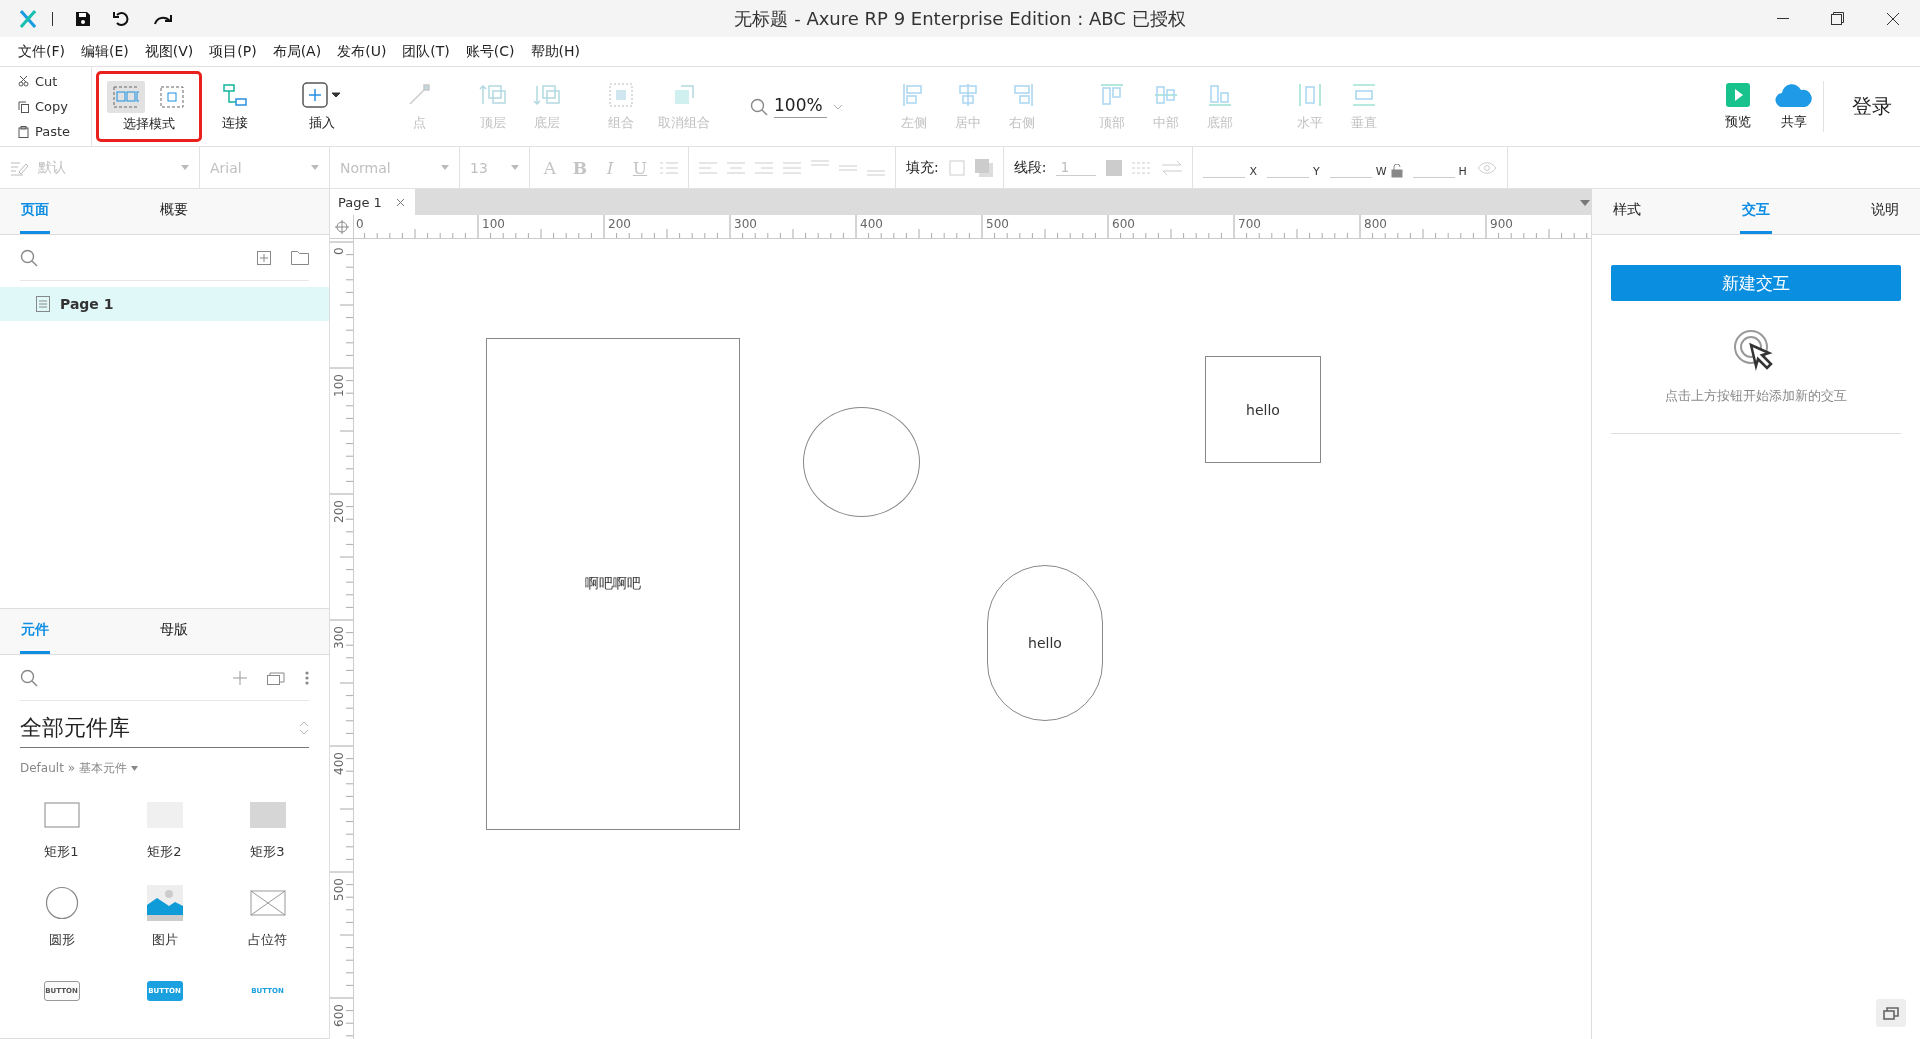  What do you see at coordinates (300, 257) in the screenshot?
I see `folder-icon` at bounding box center [300, 257].